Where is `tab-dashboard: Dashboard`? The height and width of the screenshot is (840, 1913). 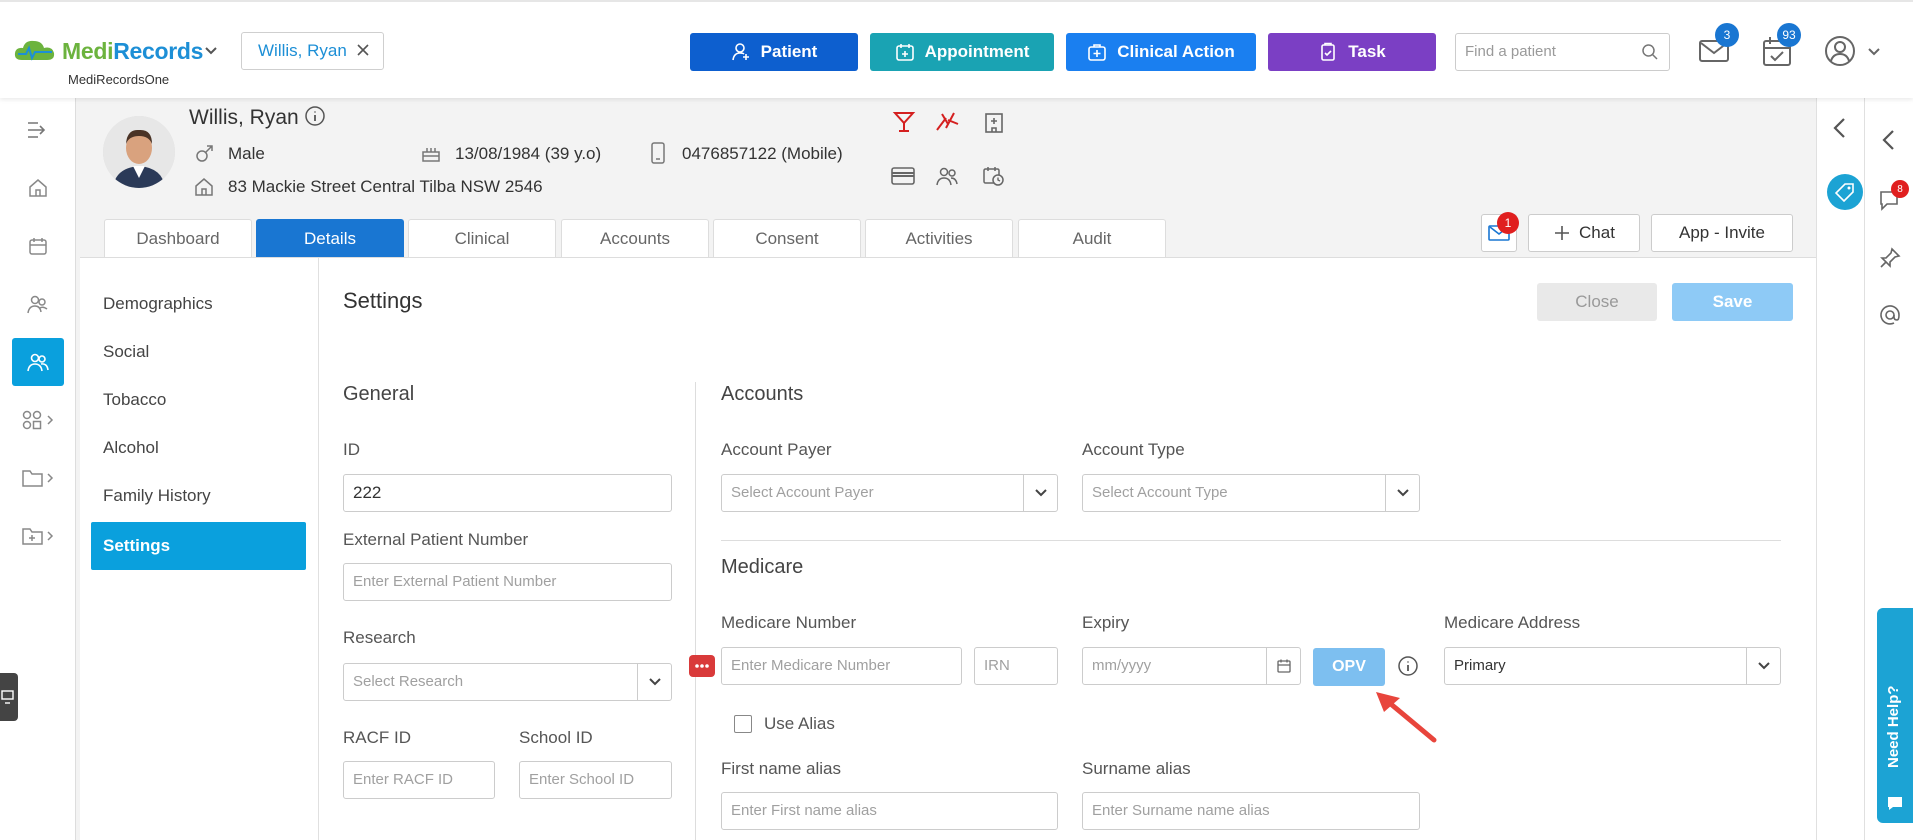
tab-dashboard: Dashboard is located at coordinates (178, 238).